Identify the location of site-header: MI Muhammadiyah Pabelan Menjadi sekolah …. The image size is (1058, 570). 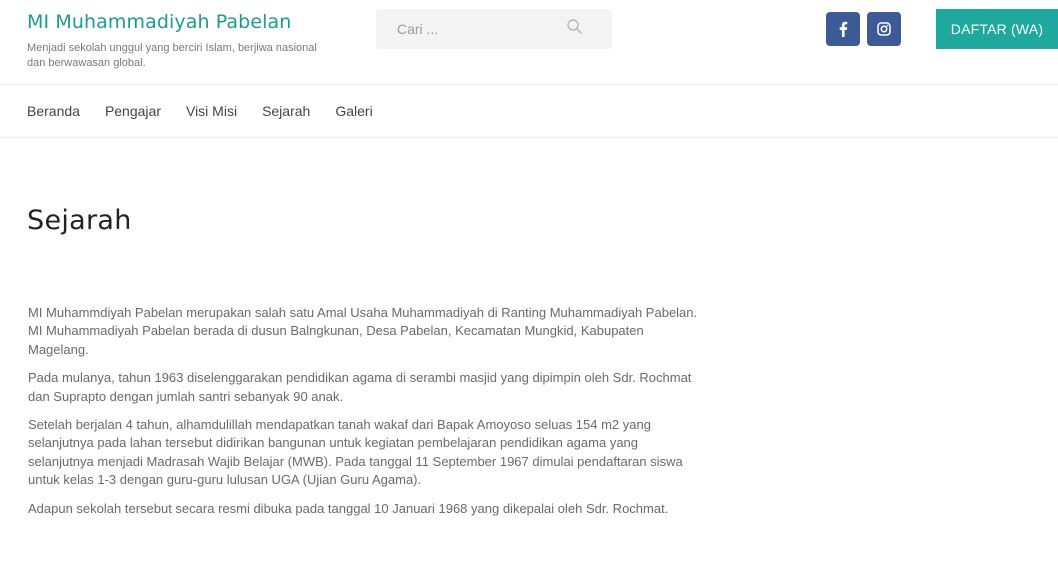
(529, 42).